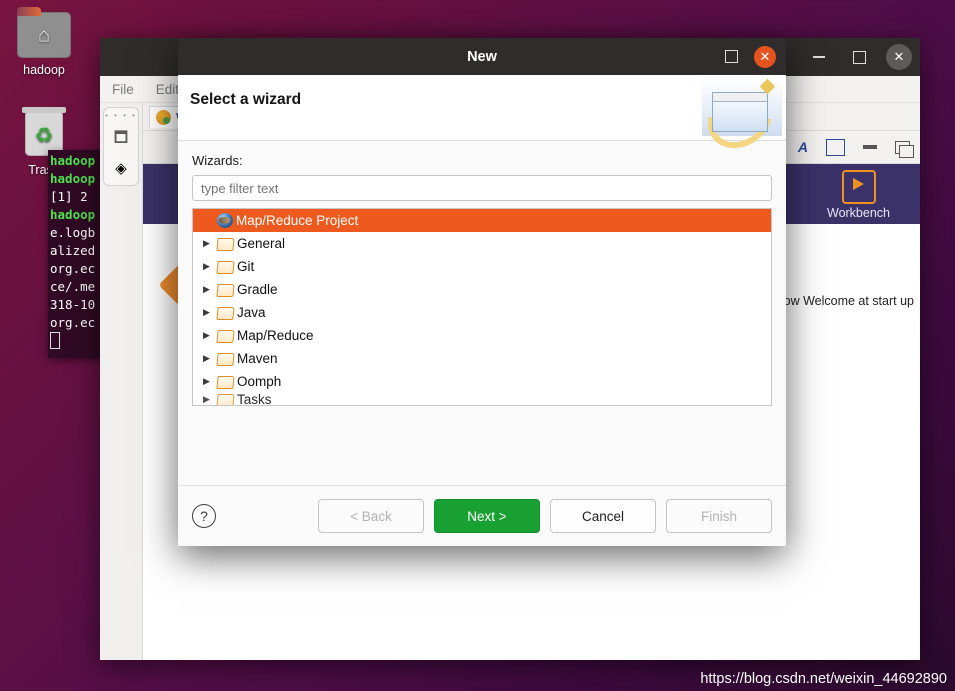  What do you see at coordinates (482, 188) in the screenshot?
I see `filter-input` at bounding box center [482, 188].